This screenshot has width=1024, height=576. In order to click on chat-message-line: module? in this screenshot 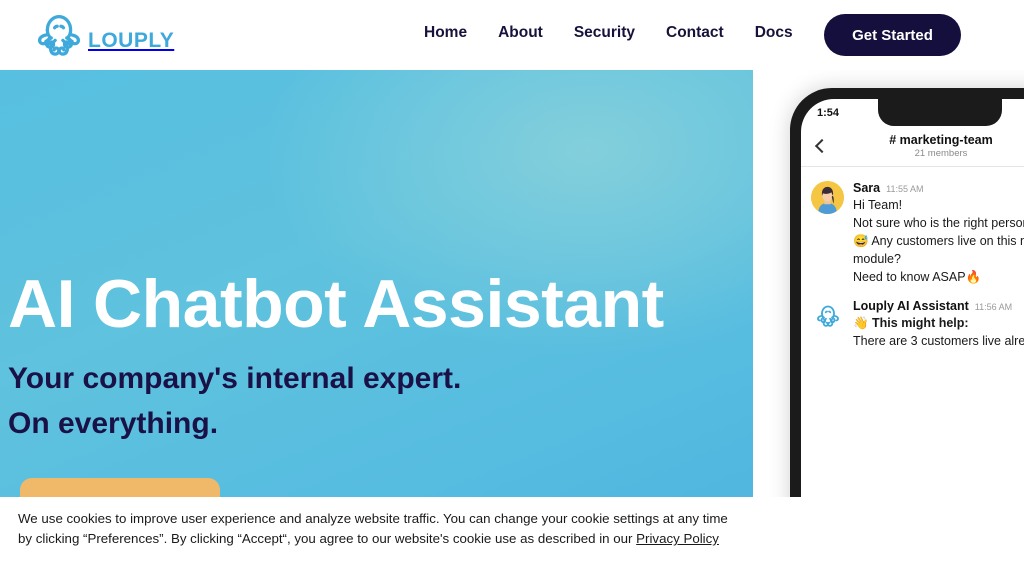, I will do `click(877, 259)`.